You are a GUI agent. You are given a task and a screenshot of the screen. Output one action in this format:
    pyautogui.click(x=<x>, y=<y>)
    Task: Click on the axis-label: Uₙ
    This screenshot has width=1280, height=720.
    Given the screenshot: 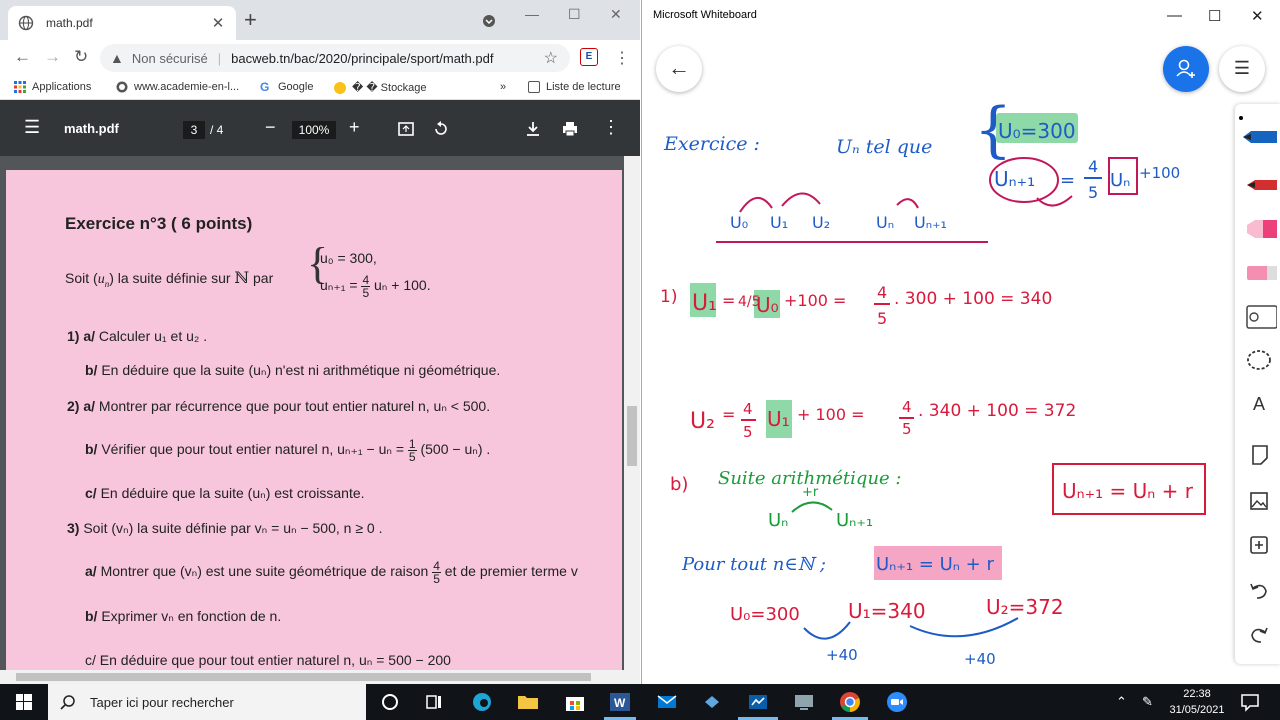 What is the action you would take?
    pyautogui.click(x=885, y=222)
    